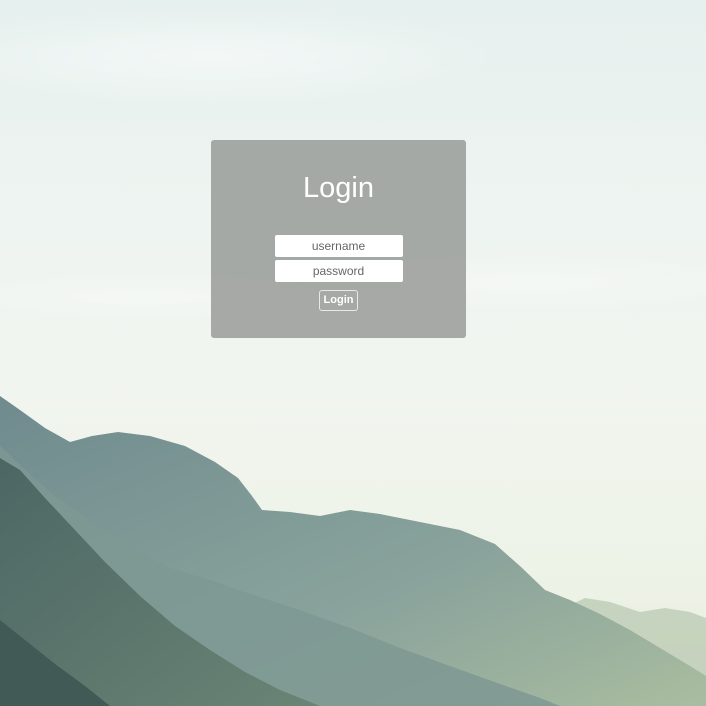  I want to click on login-button: Login, so click(338, 300).